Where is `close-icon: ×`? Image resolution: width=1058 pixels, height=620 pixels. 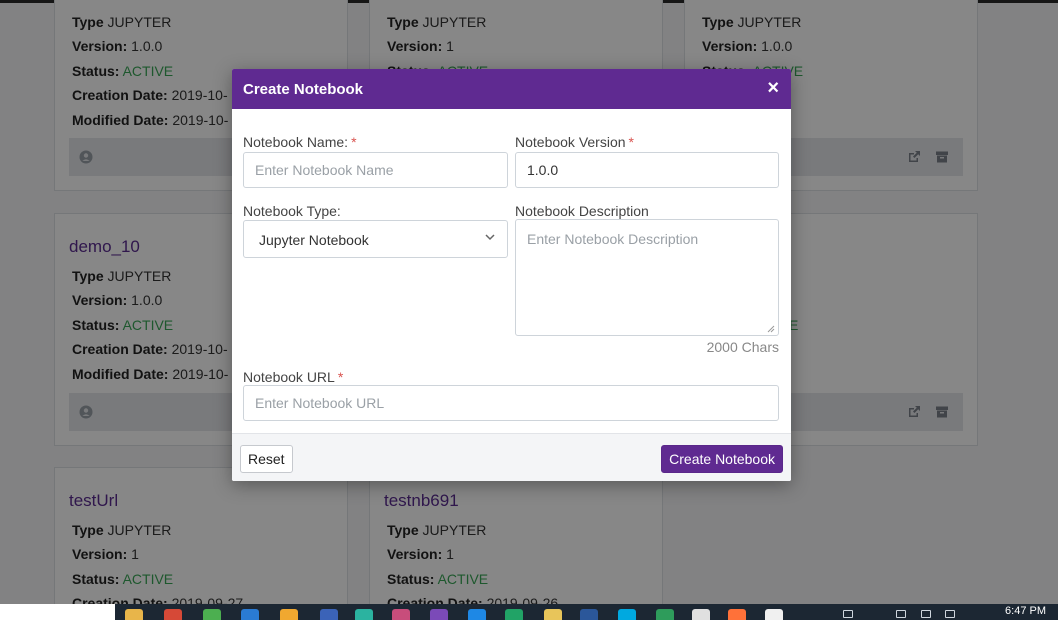
close-icon: × is located at coordinates (773, 88).